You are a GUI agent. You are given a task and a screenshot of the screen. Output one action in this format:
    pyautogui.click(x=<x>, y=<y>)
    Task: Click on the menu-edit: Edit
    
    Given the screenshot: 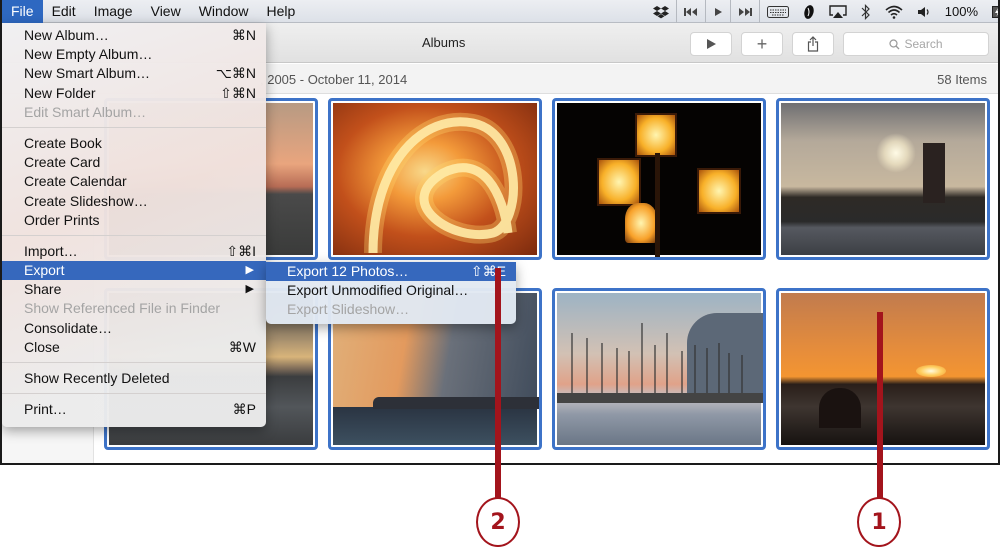 What is the action you would take?
    pyautogui.click(x=64, y=11)
    